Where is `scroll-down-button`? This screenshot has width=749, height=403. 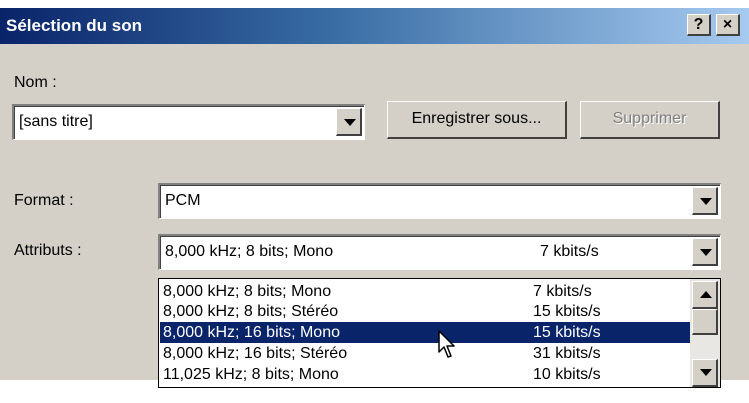 scroll-down-button is located at coordinates (705, 373).